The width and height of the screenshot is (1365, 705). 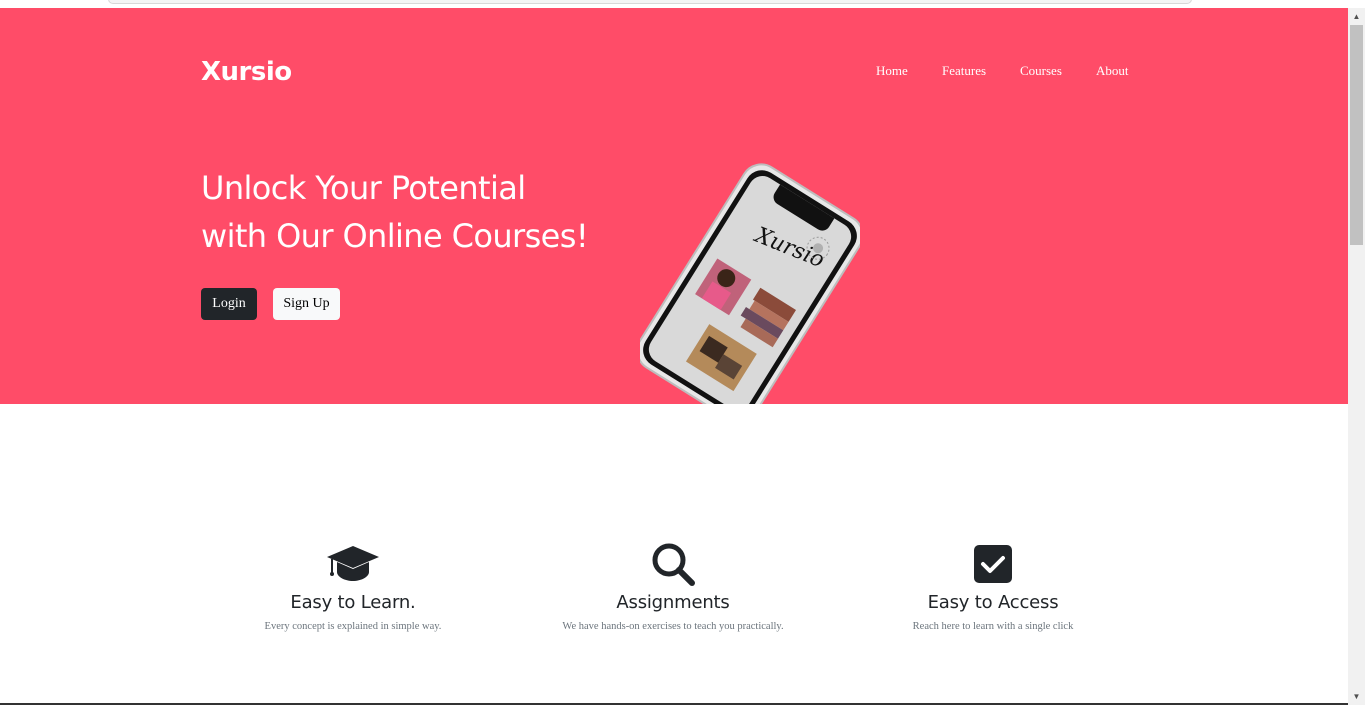 What do you see at coordinates (353, 602) in the screenshot?
I see `feature-title: Easy to Learn.` at bounding box center [353, 602].